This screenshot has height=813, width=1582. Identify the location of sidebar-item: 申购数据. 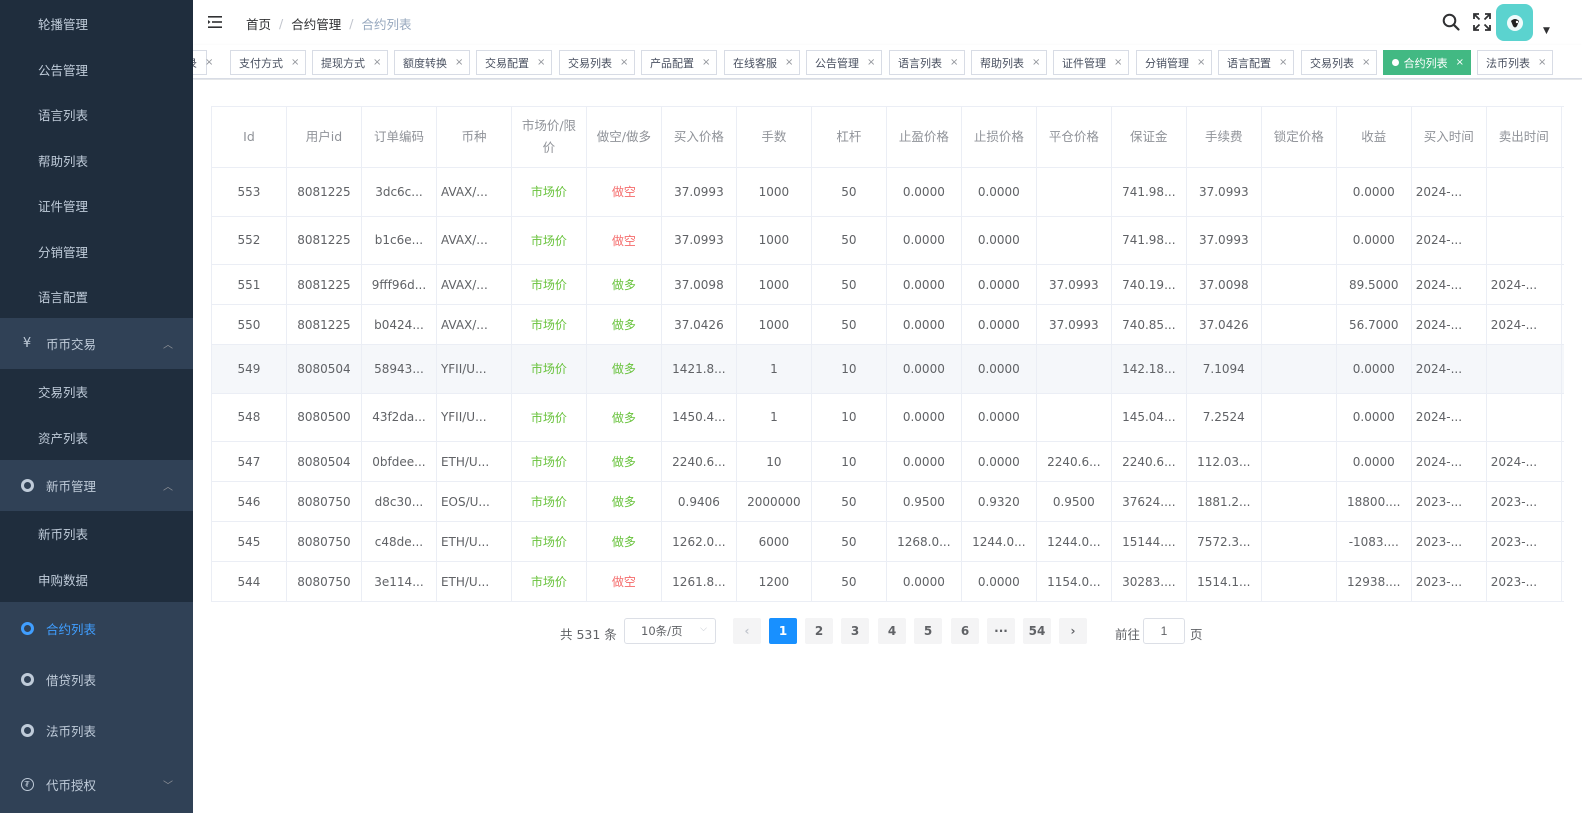
(96, 579).